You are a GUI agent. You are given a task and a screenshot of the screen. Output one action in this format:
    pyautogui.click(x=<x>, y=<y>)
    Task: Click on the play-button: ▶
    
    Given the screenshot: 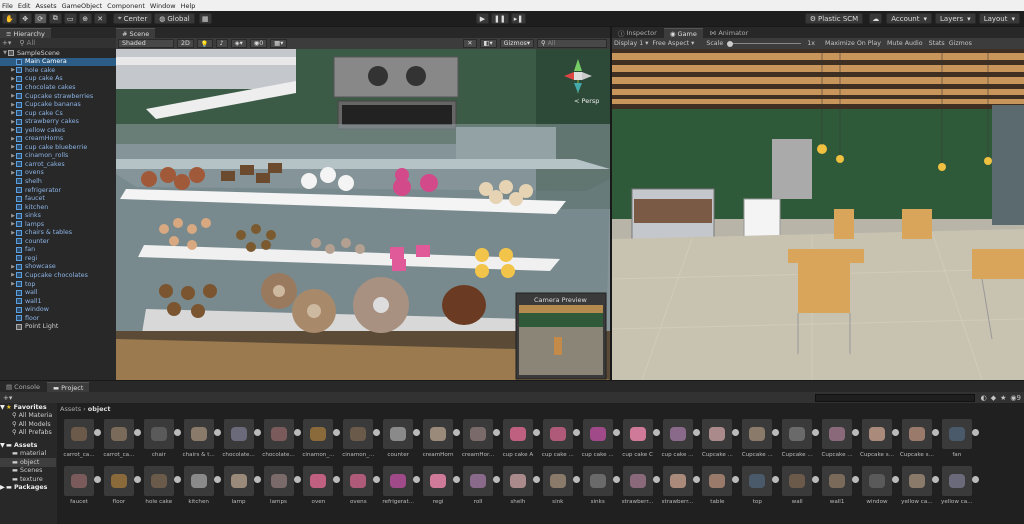 What is the action you would take?
    pyautogui.click(x=482, y=18)
    